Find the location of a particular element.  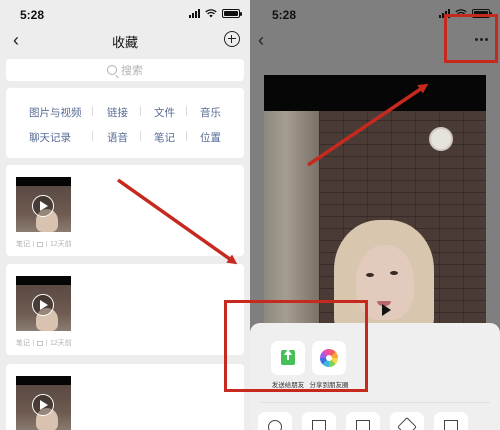

category-links: 链接 is located at coordinates (117, 112).